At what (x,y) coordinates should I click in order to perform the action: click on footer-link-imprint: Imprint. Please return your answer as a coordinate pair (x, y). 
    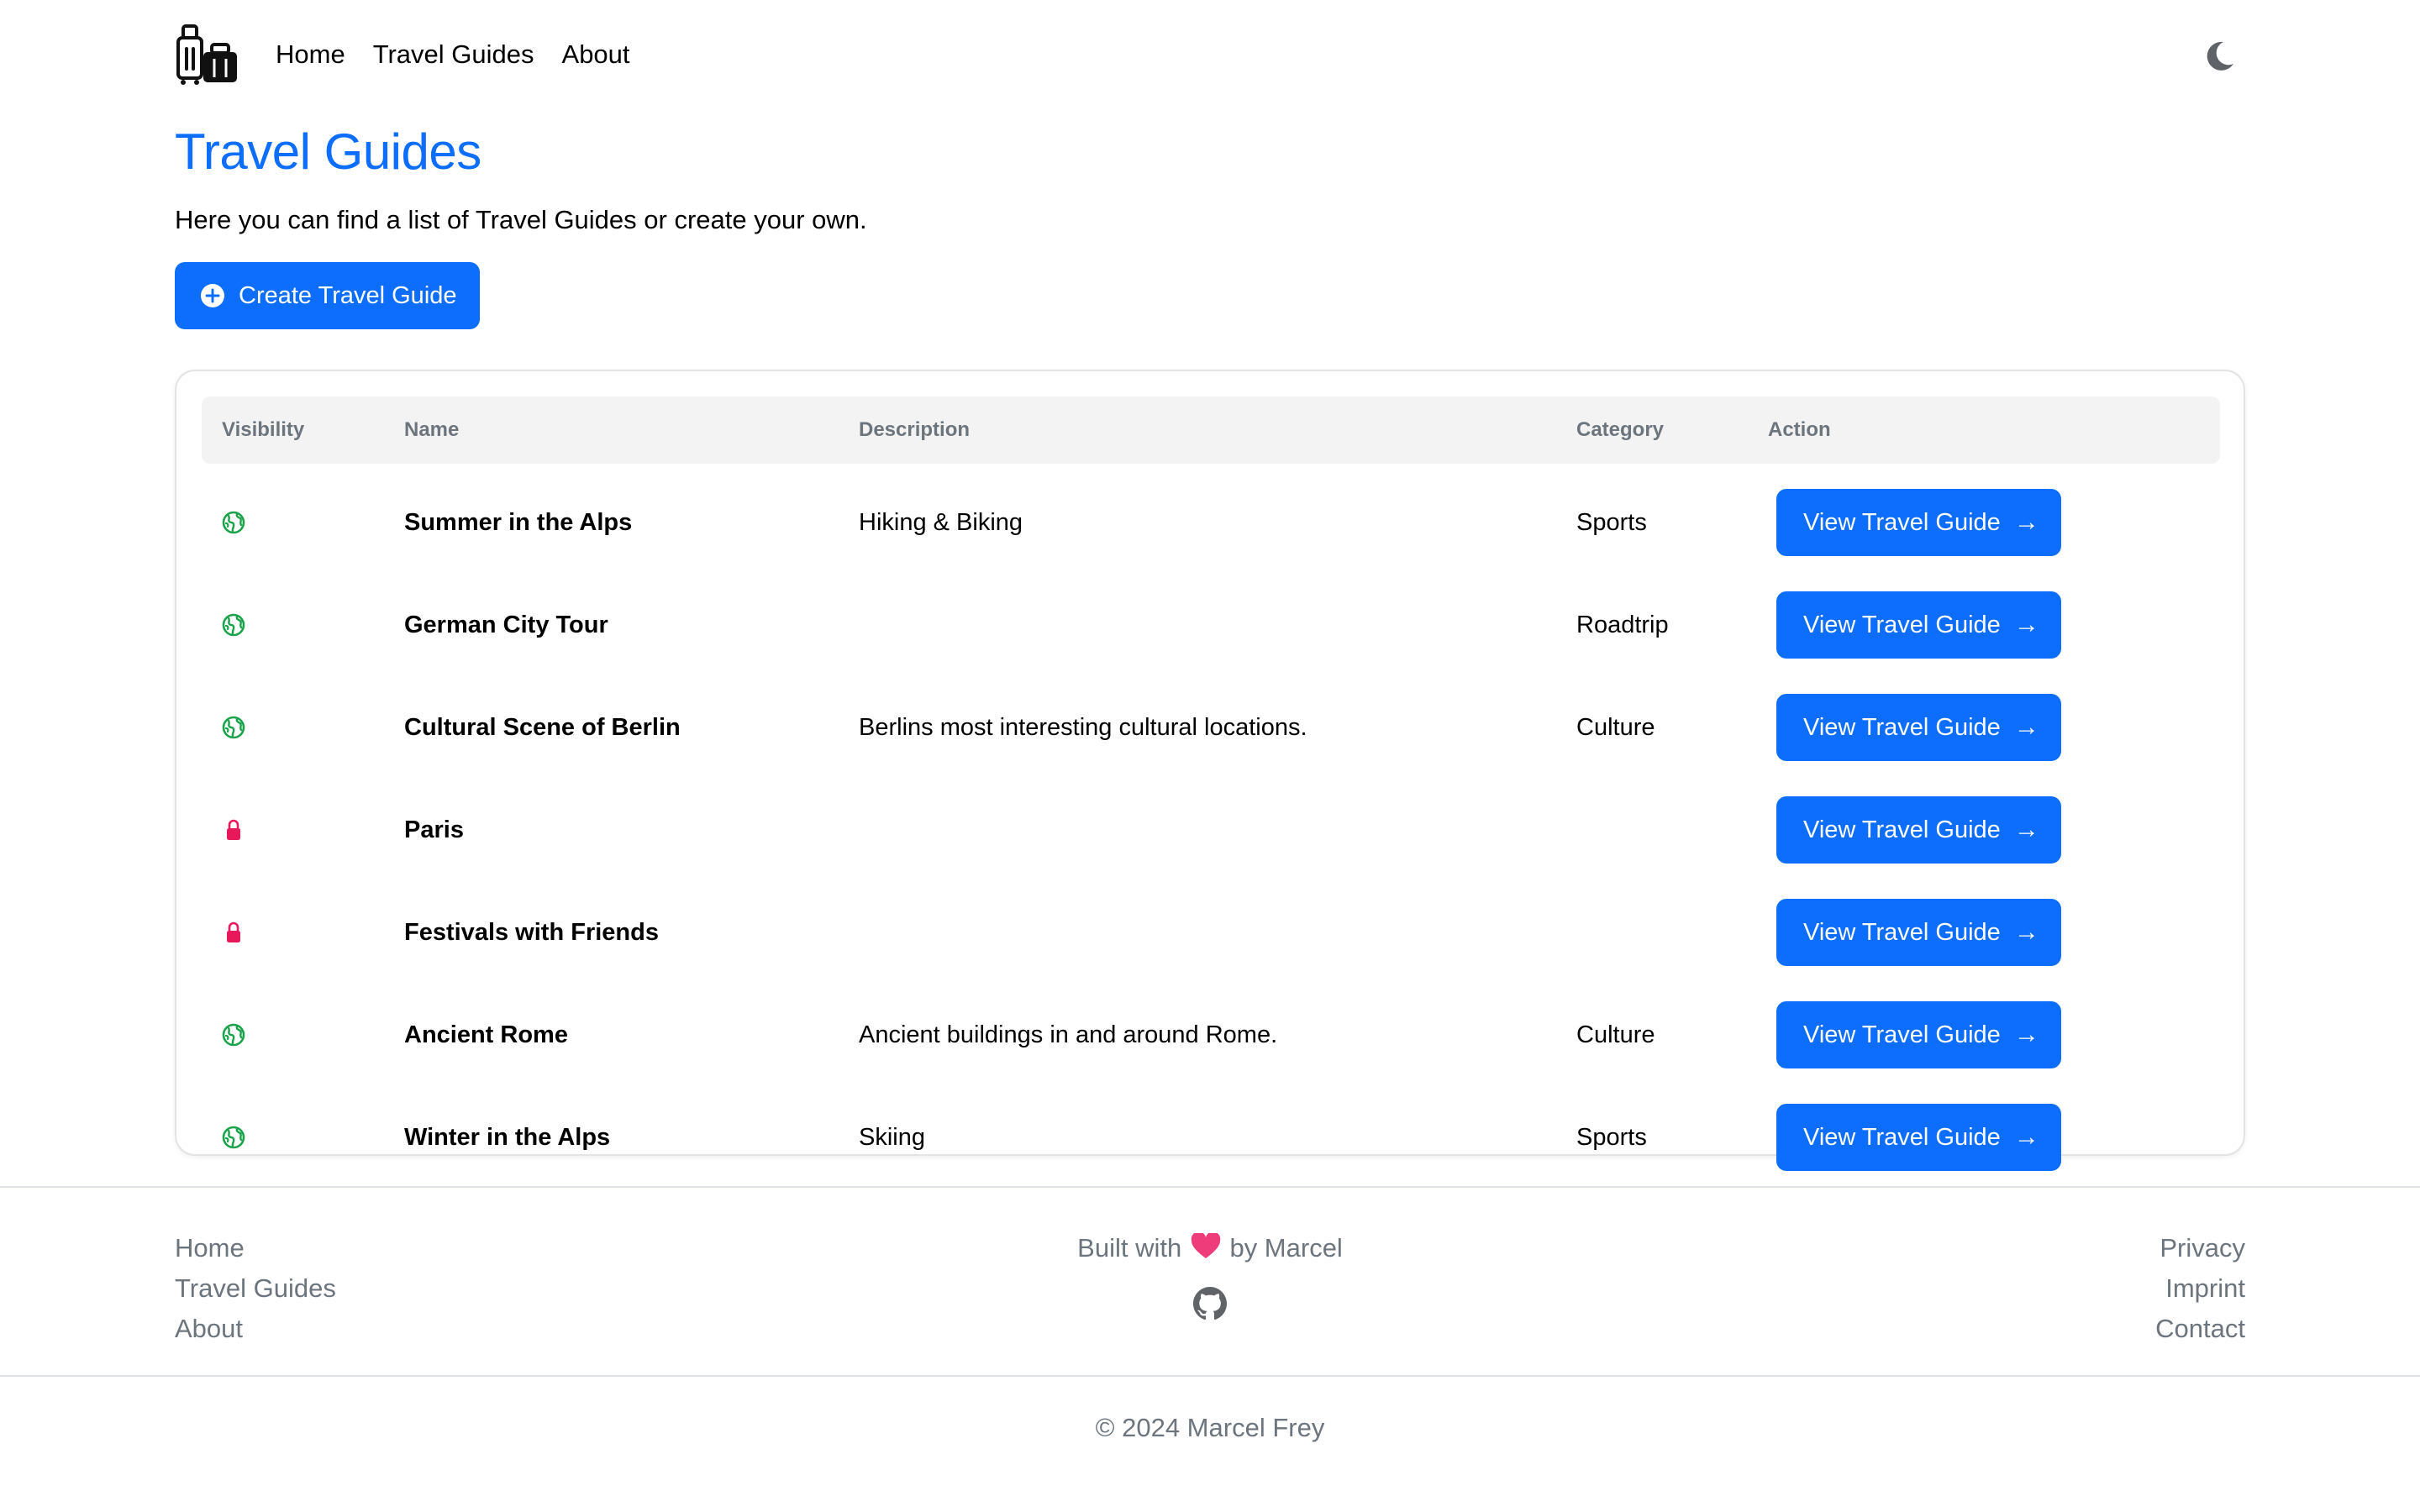
    Looking at the image, I should click on (2200, 1288).